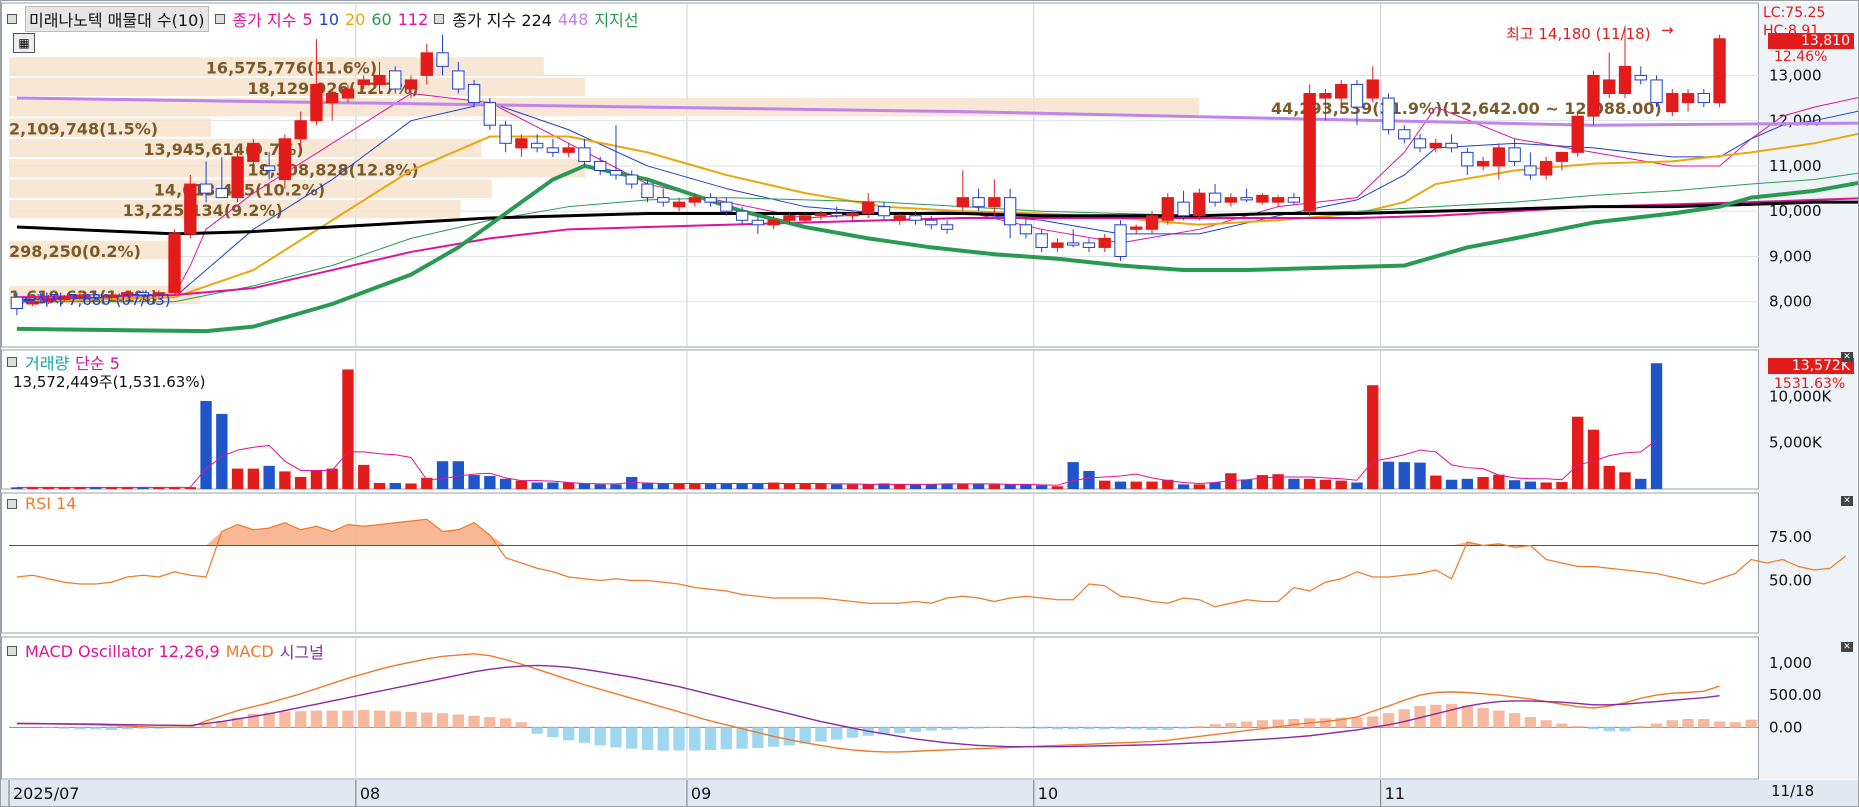 The width and height of the screenshot is (1859, 807). What do you see at coordinates (1790, 581) in the screenshot?
I see `rsi-y-tick-label: 50.00` at bounding box center [1790, 581].